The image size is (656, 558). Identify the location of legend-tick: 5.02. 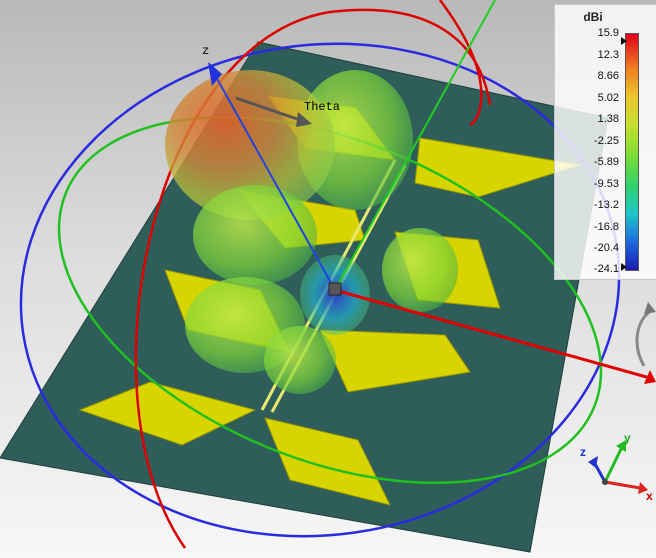
(608, 97).